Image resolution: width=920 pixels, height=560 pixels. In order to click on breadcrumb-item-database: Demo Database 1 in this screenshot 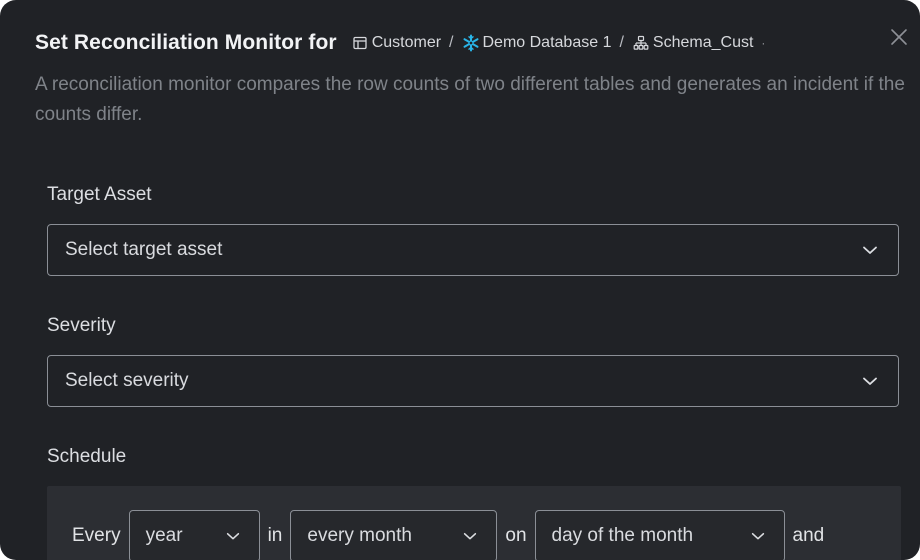, I will do `click(537, 43)`.